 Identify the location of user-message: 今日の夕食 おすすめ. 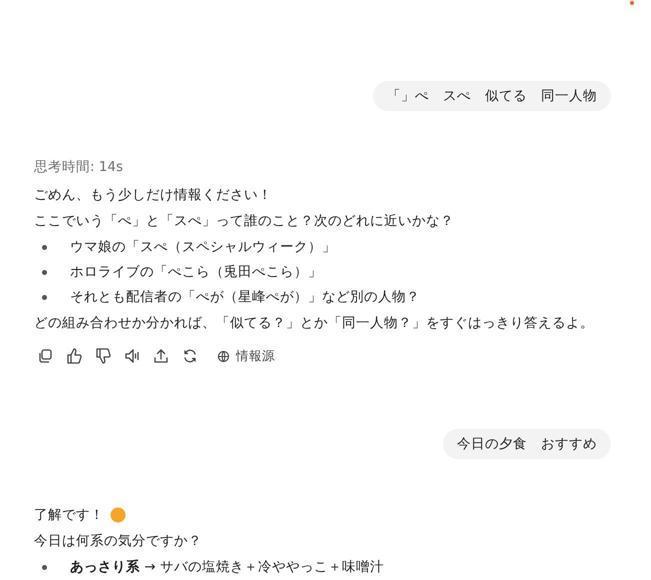
(527, 444).